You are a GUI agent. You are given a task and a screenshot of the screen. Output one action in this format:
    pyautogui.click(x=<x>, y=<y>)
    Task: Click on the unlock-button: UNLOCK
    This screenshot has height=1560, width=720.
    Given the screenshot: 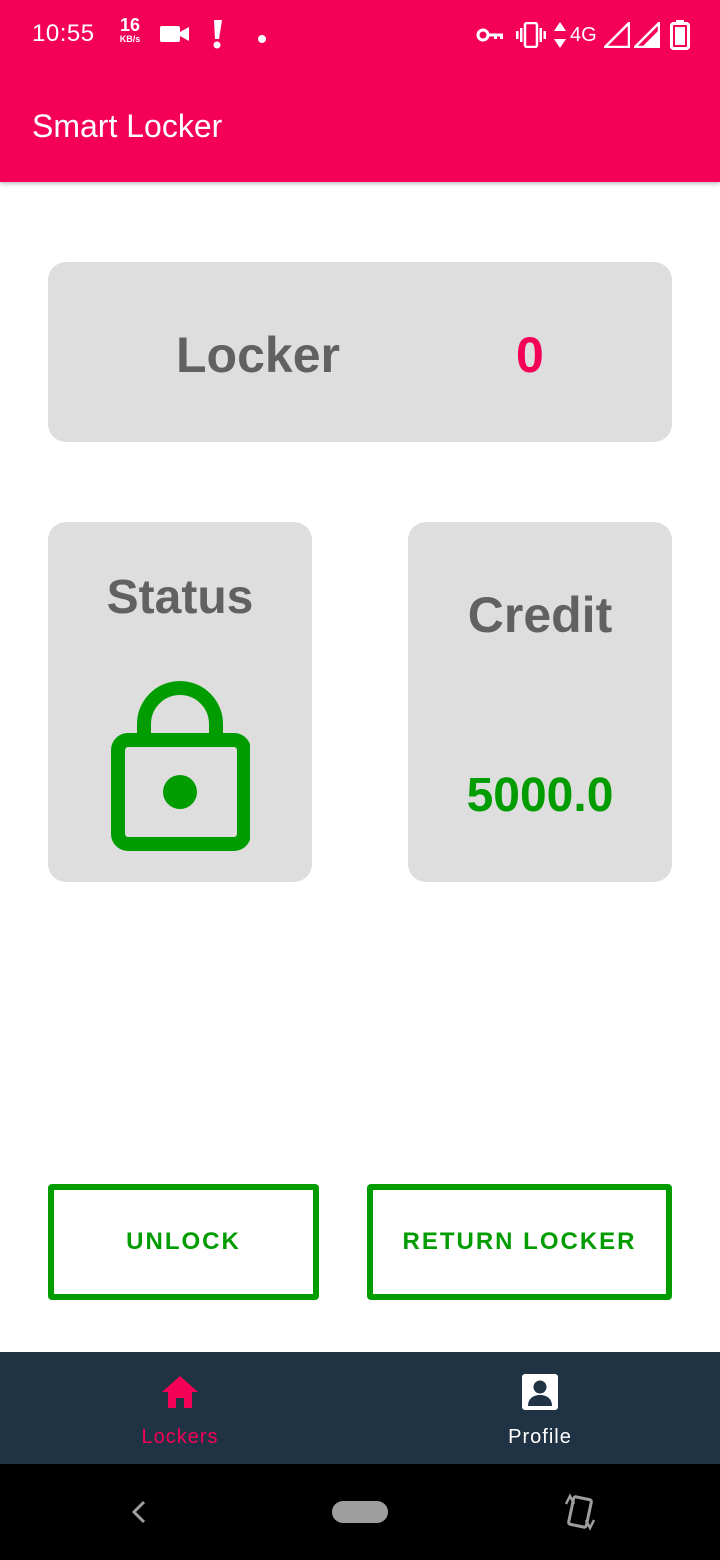 What is the action you would take?
    pyautogui.click(x=183, y=1242)
    